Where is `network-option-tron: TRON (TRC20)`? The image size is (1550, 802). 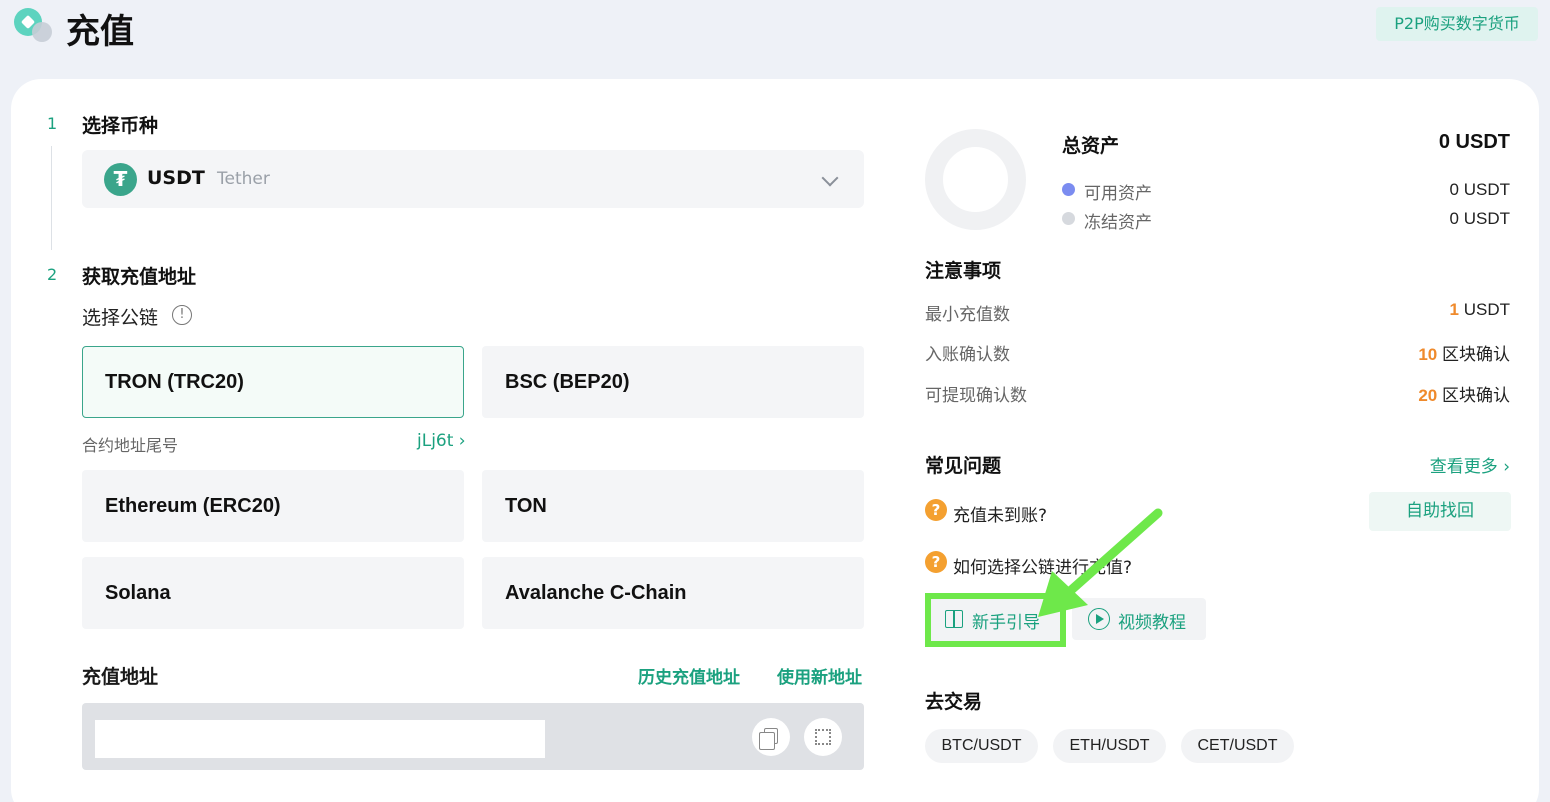
network-option-tron: TRON (TRC20) is located at coordinates (273, 382).